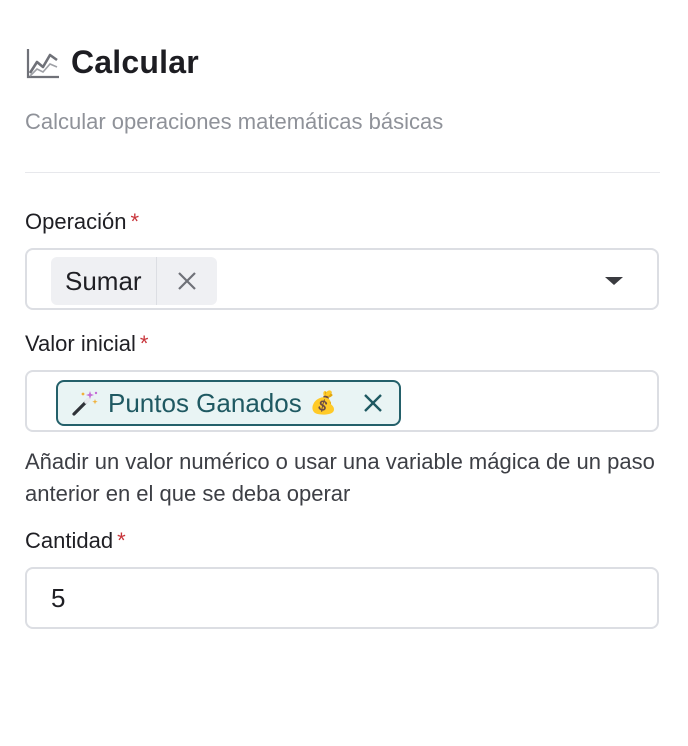  I want to click on chart-line-icon, so click(43, 63).